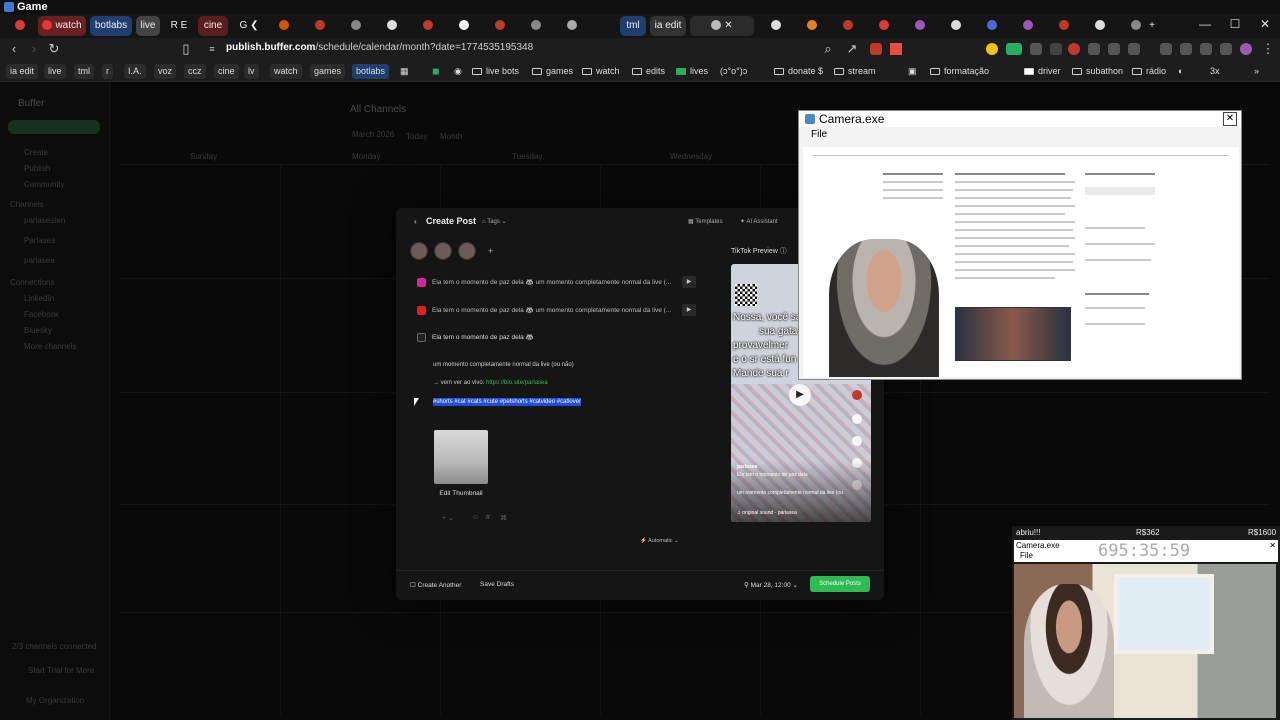 Image resolution: width=1280 pixels, height=720 pixels. Describe the element at coordinates (1265, 24) in the screenshot. I see `close-window-icon: ✕` at that location.